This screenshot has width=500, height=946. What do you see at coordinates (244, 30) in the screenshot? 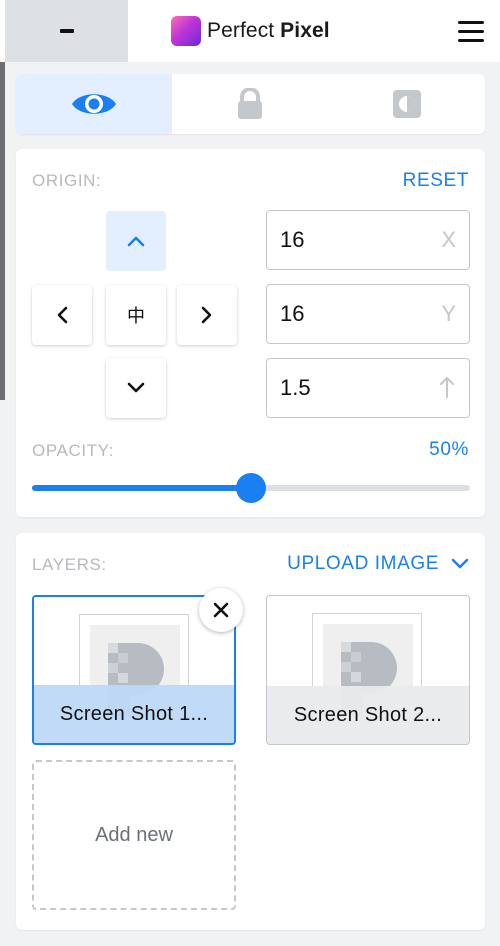
I see `brand-name-regular: Perfect` at bounding box center [244, 30].